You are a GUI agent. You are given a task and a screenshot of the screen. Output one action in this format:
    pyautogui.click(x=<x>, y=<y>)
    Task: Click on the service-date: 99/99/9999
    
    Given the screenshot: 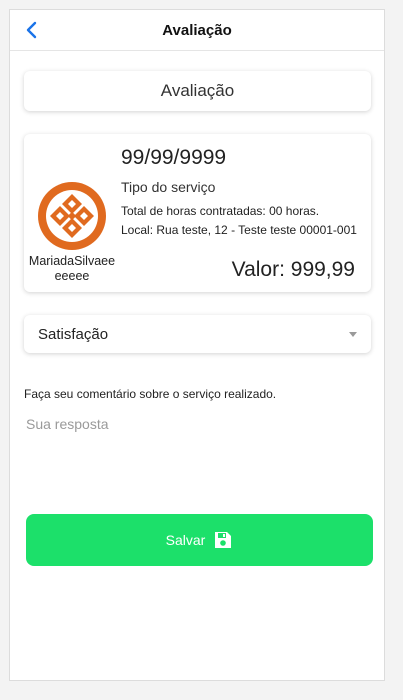 What is the action you would take?
    pyautogui.click(x=174, y=157)
    